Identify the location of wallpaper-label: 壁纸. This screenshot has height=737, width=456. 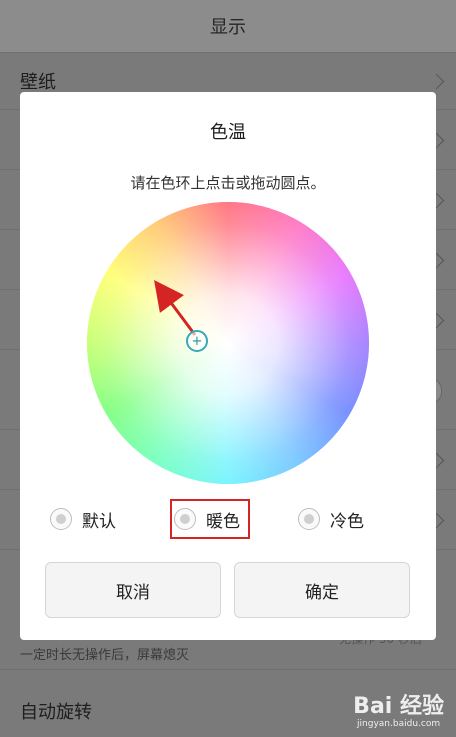
(38, 82).